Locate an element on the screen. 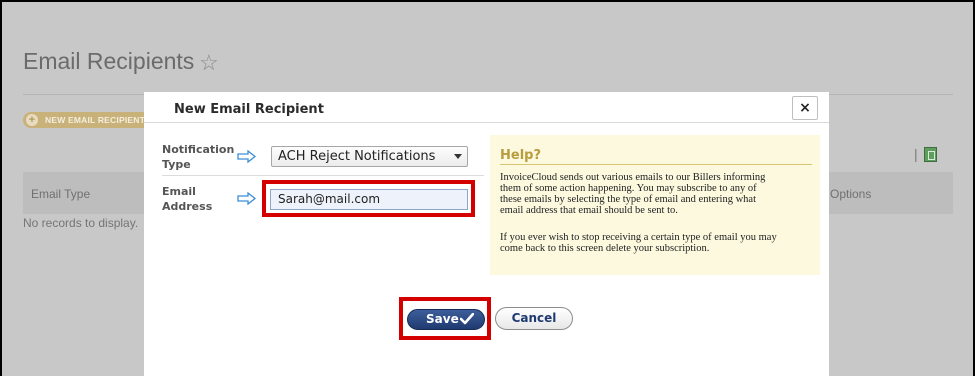 This screenshot has height=376, width=975. new-email-recipient-label: NEW EMAIL RECIPIENT is located at coordinates (95, 120).